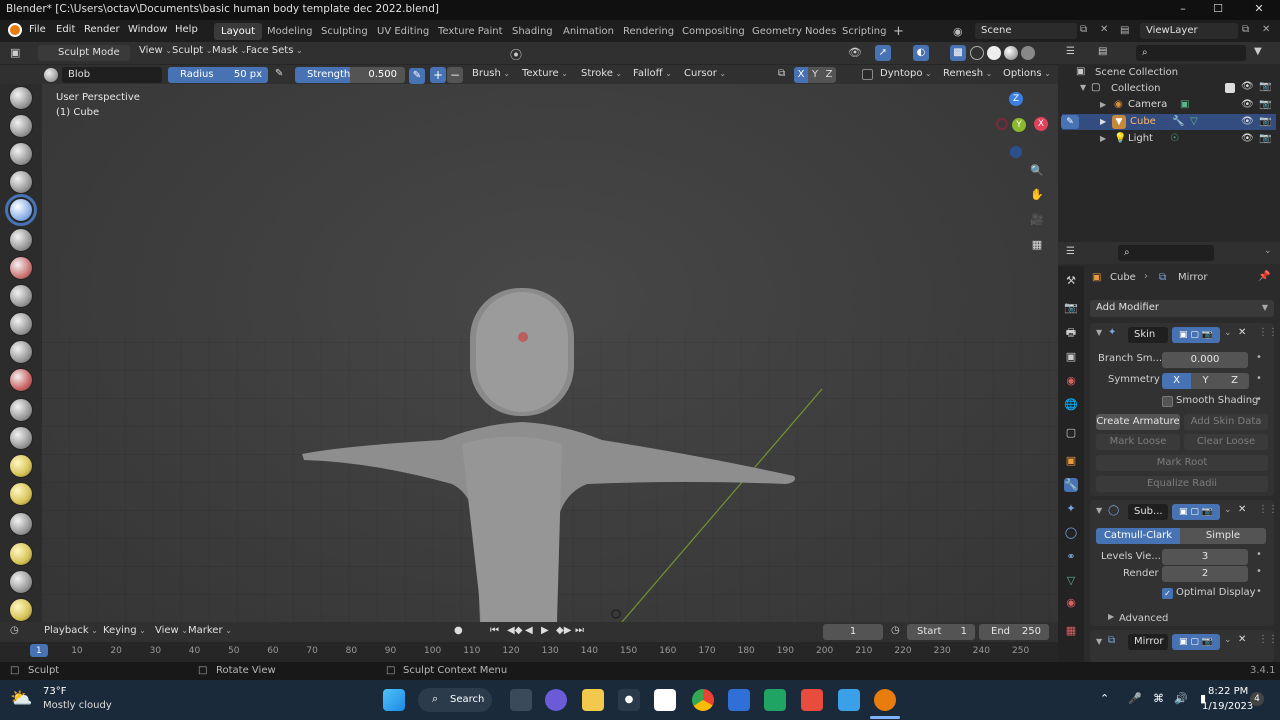 The width and height of the screenshot is (1280, 720). Describe the element at coordinates (21, 126) in the screenshot. I see `draw-sharp-brush-icon` at that location.